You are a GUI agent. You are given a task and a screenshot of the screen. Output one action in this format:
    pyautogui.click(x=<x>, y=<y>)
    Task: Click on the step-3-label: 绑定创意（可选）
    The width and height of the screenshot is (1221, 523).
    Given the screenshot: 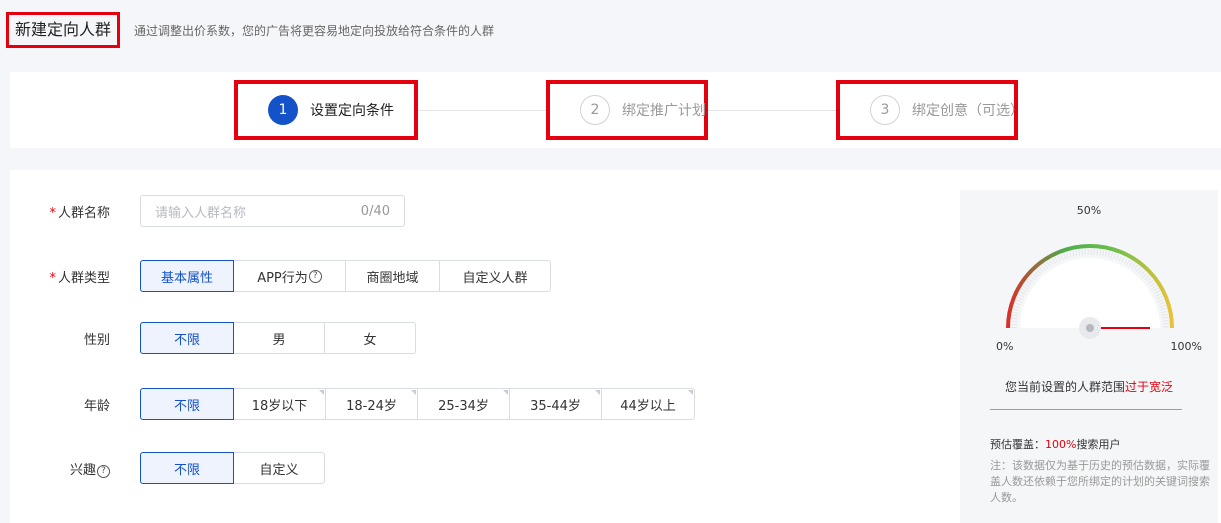 What is the action you would take?
    pyautogui.click(x=968, y=111)
    